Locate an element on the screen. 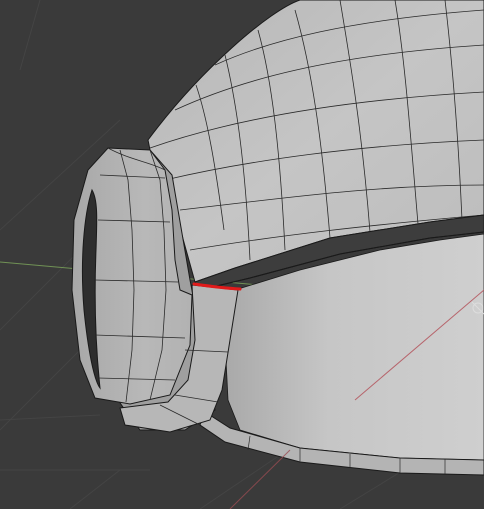 The height and width of the screenshot is (509, 484). x-axis-line-lower is located at coordinates (260, 479).